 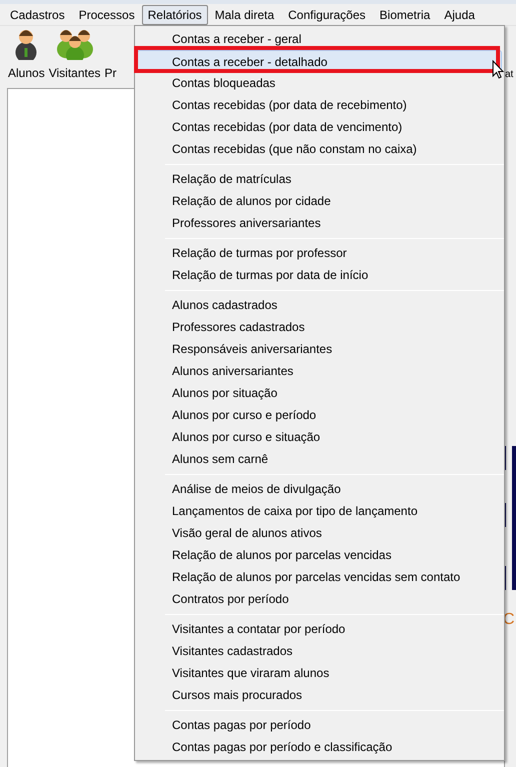 What do you see at coordinates (405, 14) in the screenshot?
I see `menu-bar-item: Biometria` at bounding box center [405, 14].